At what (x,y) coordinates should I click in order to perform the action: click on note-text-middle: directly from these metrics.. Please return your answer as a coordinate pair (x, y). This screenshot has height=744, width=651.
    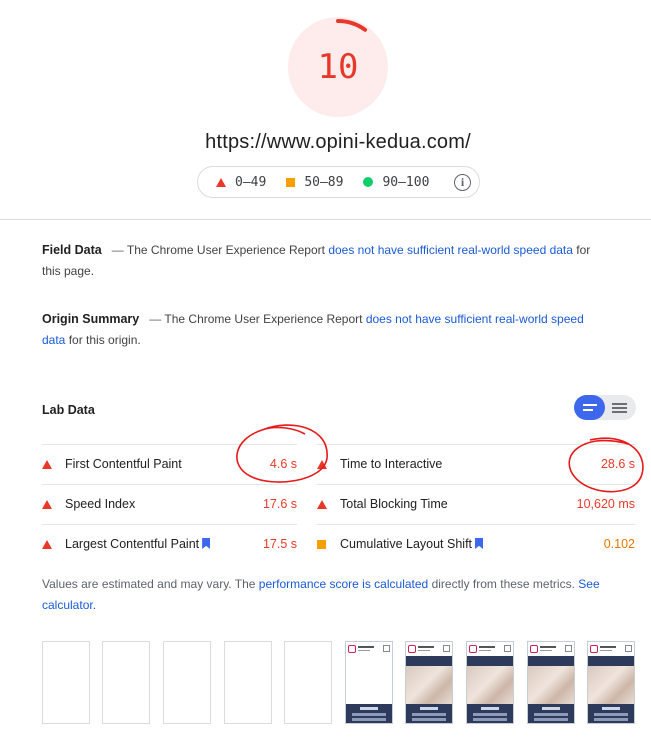
    Looking at the image, I should click on (503, 584).